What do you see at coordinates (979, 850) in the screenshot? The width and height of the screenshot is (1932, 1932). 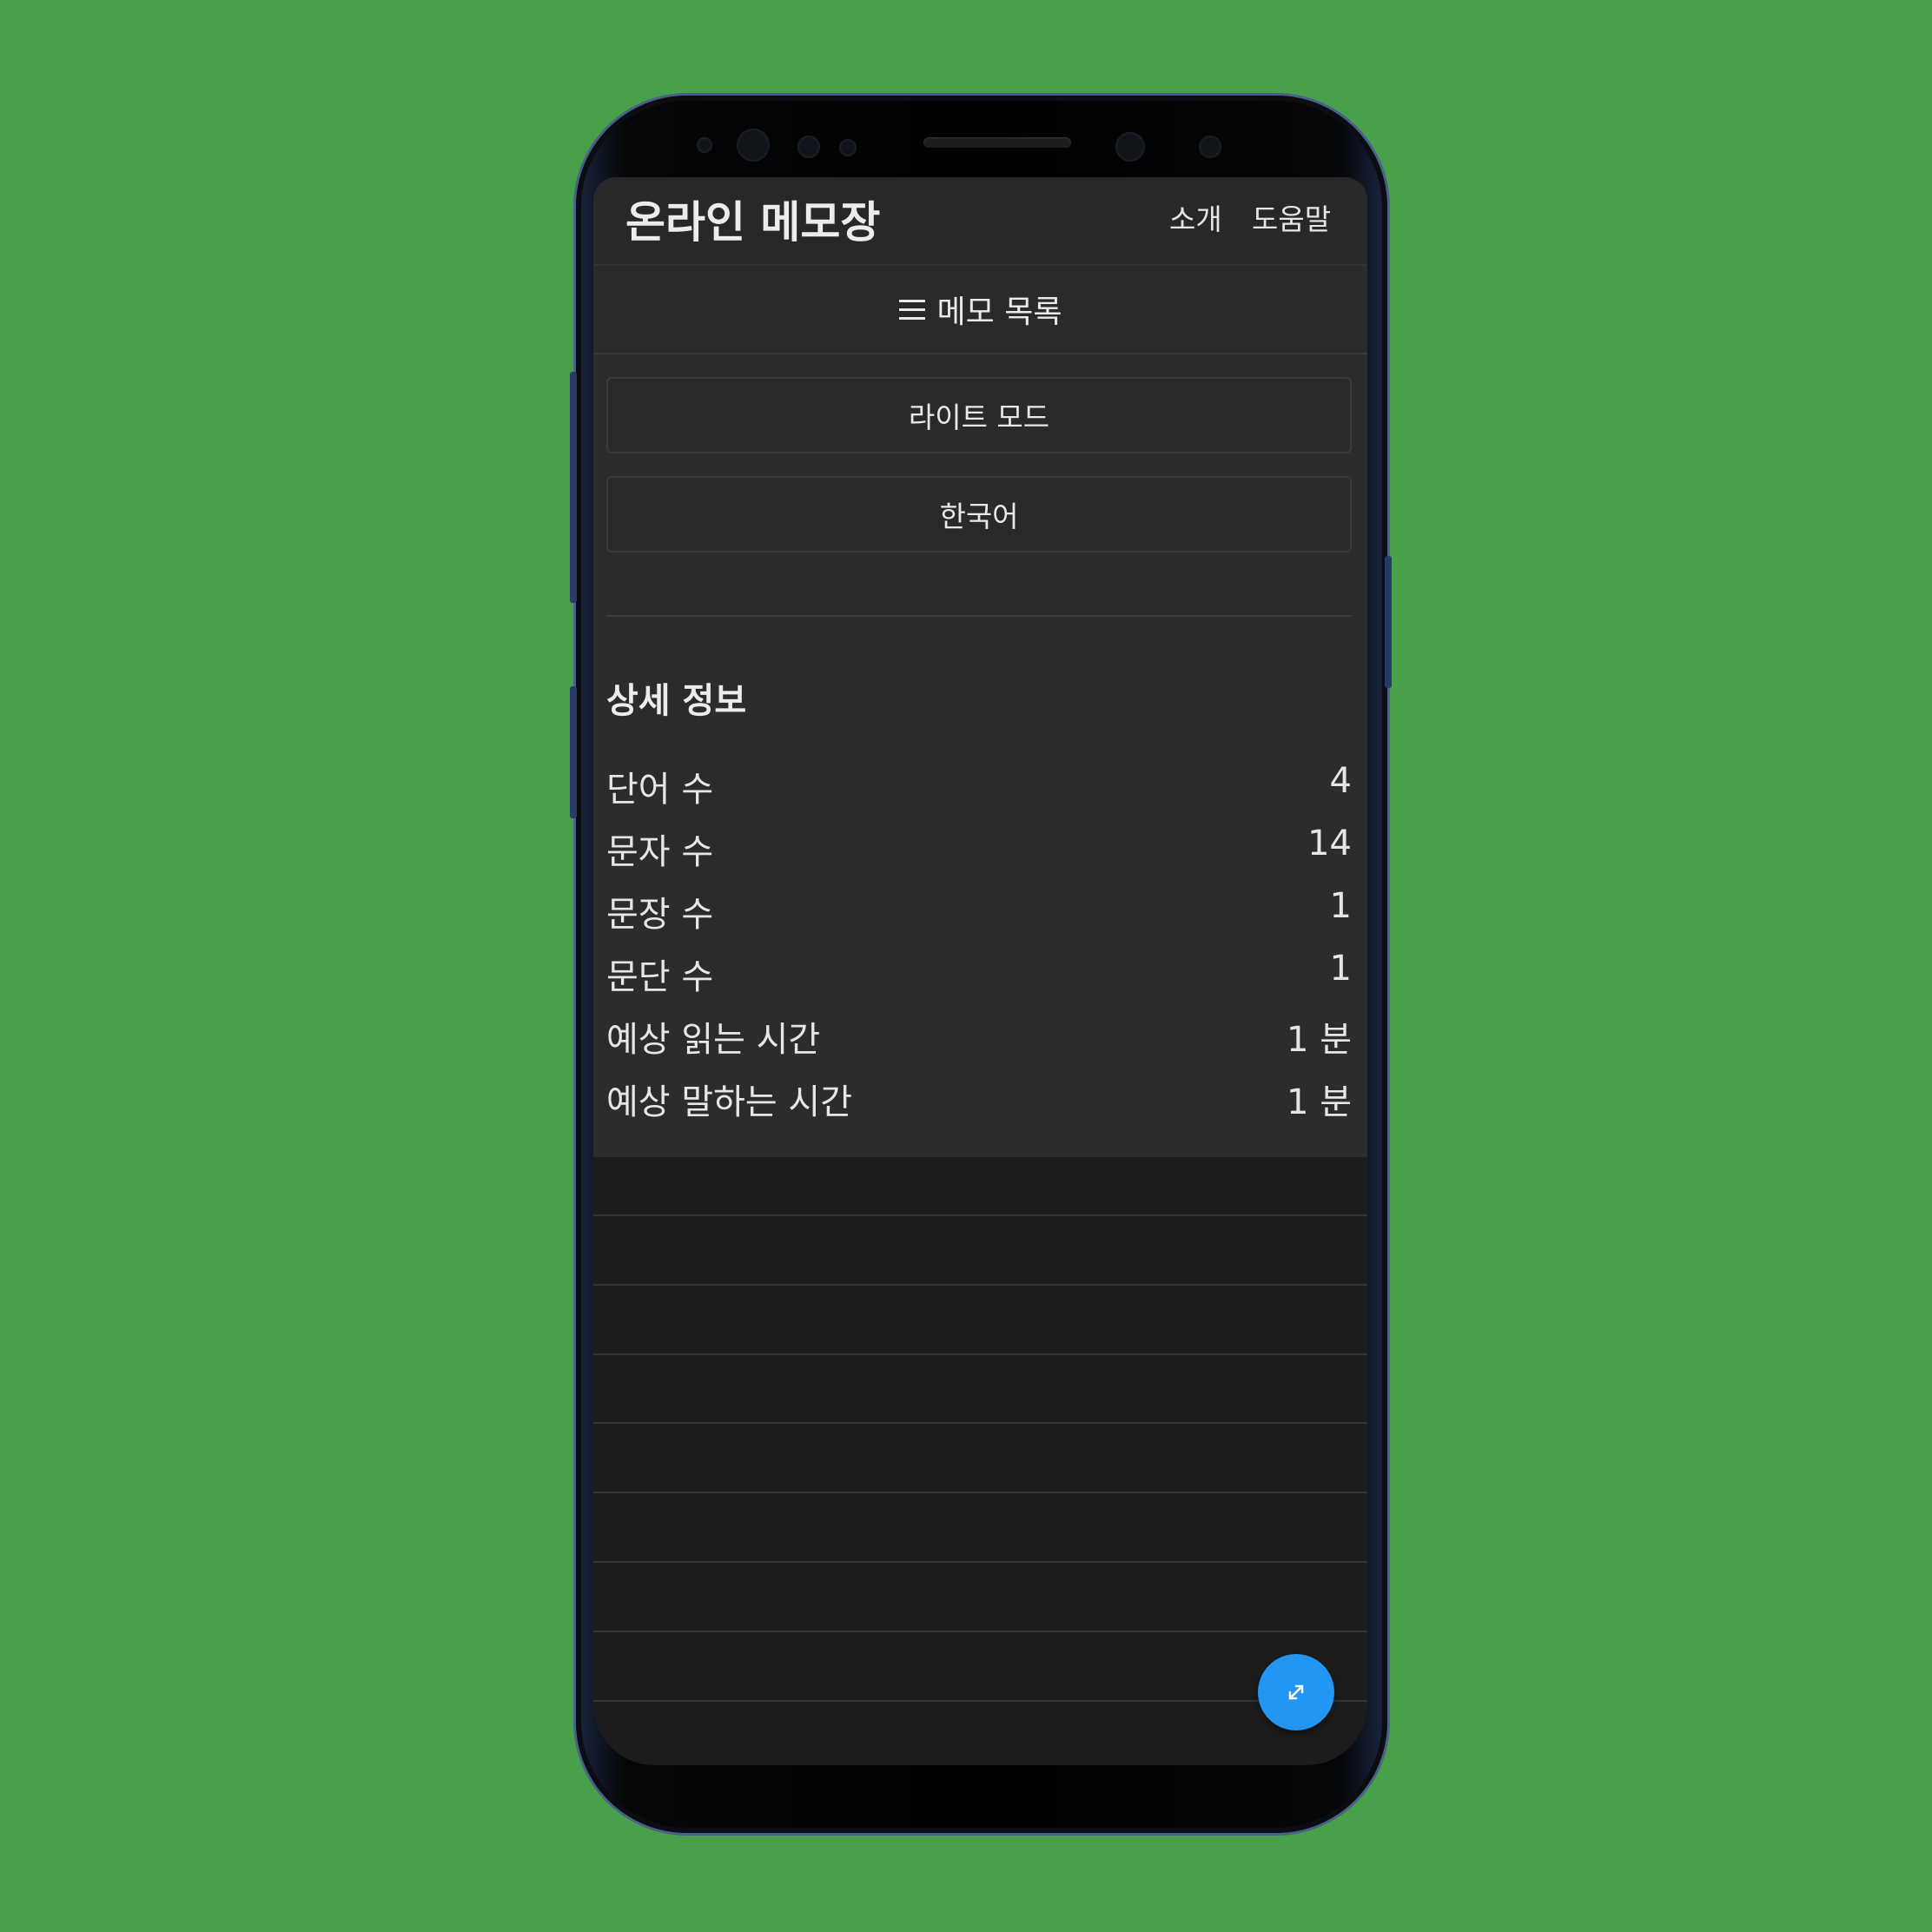 I see `stat-row-characters: 문자 수 14` at bounding box center [979, 850].